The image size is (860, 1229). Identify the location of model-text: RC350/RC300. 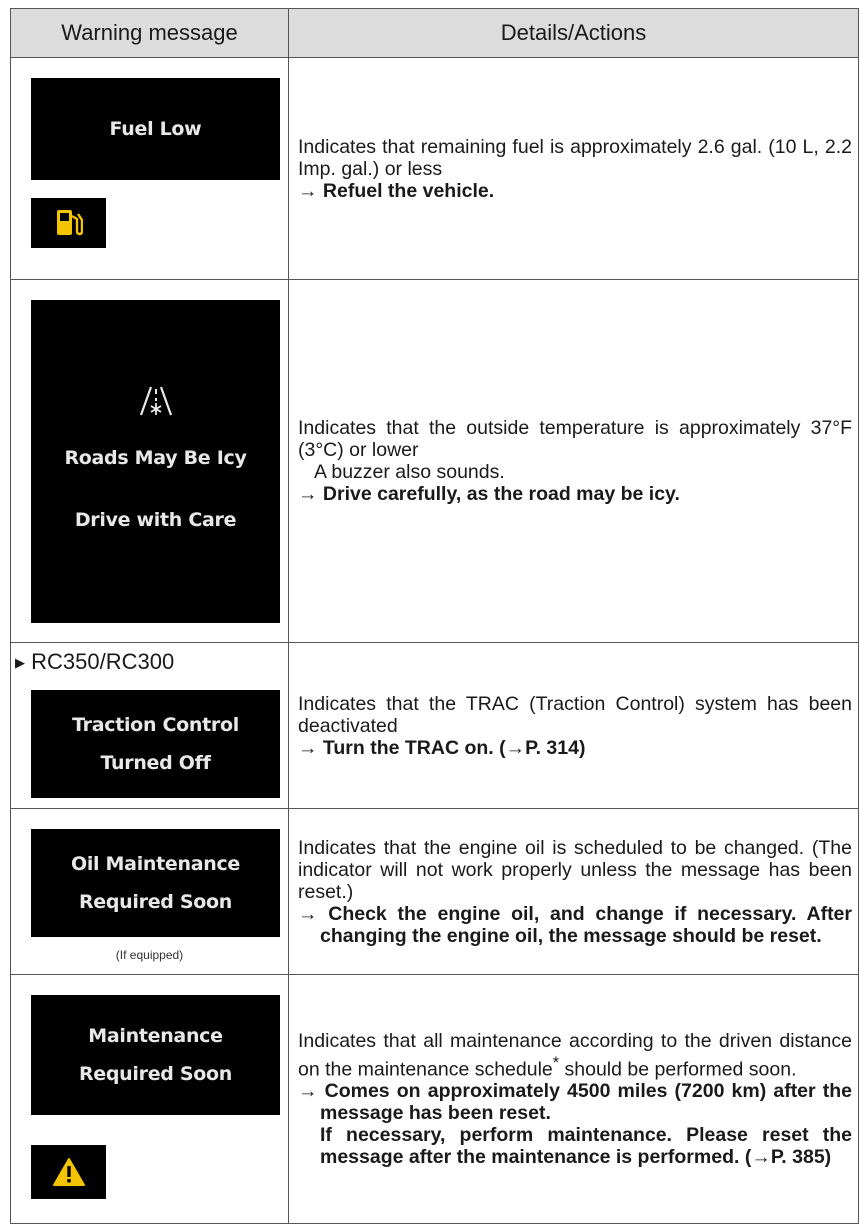
(103, 661).